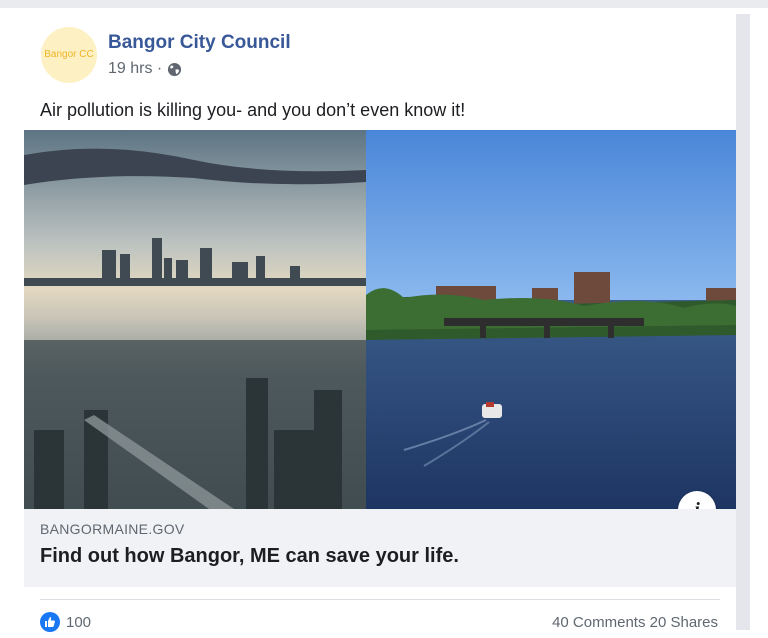  Describe the element at coordinates (199, 43) in the screenshot. I see `page-name-link: Bangor City Council` at that location.